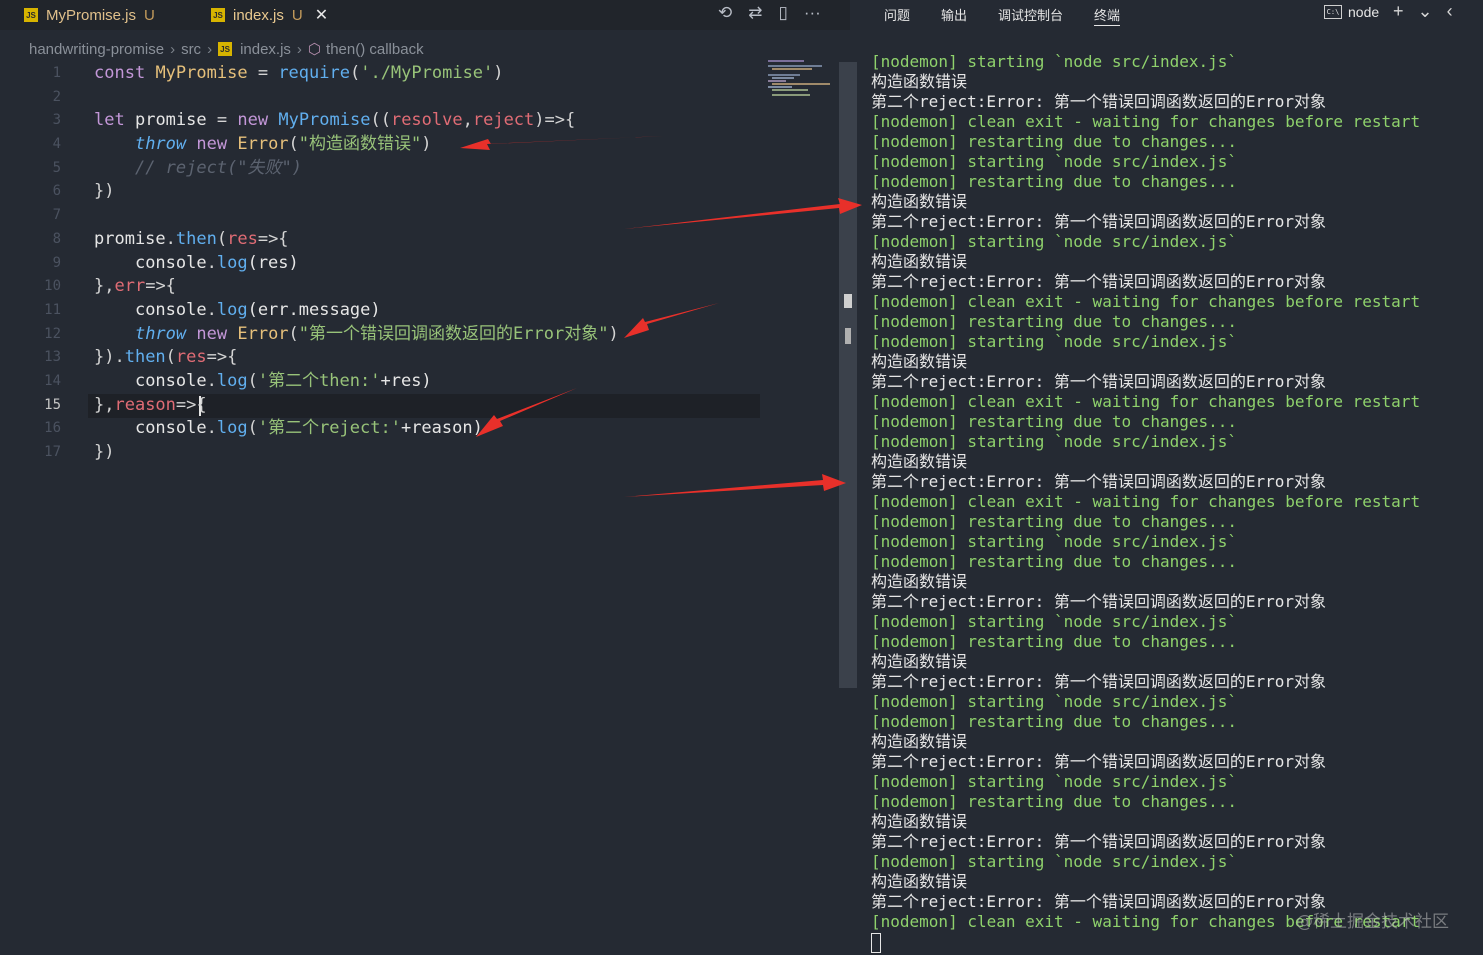 This screenshot has height=955, width=1483. I want to click on terminal-icon: C:\, so click(1333, 12).